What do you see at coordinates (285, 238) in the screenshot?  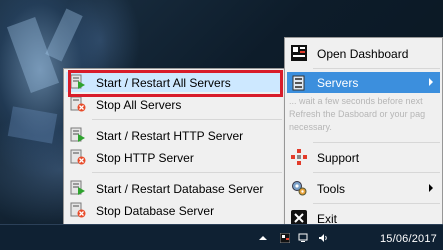 I see `app-tray-icon` at bounding box center [285, 238].